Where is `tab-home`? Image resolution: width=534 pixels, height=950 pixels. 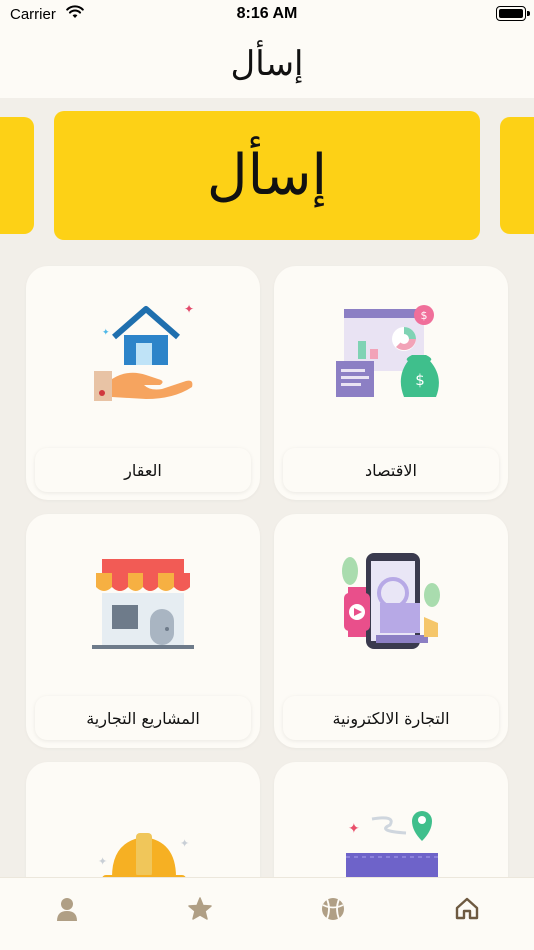 tab-home is located at coordinates (467, 916).